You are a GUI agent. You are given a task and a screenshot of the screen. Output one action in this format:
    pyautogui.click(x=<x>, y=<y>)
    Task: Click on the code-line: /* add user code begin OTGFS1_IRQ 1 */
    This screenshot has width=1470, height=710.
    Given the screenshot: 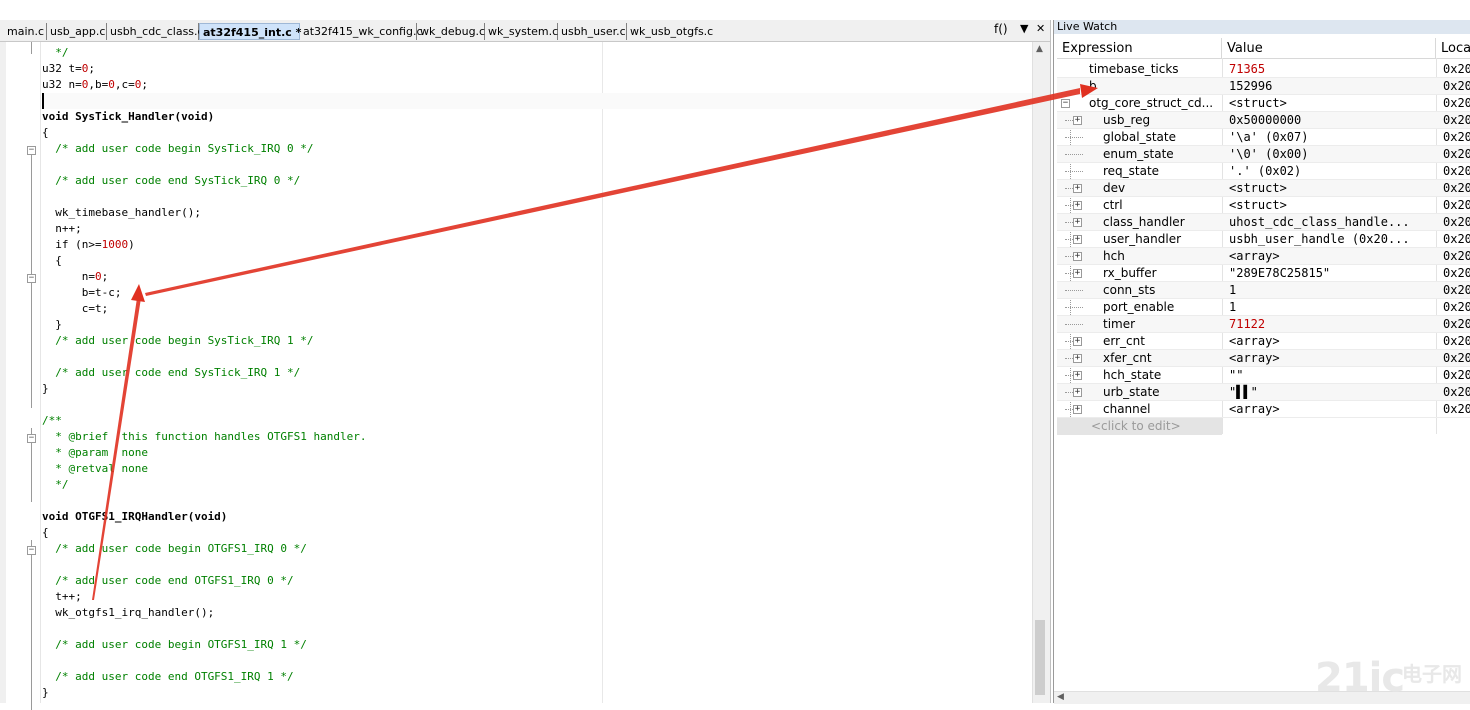 What is the action you would take?
    pyautogui.click(x=174, y=644)
    